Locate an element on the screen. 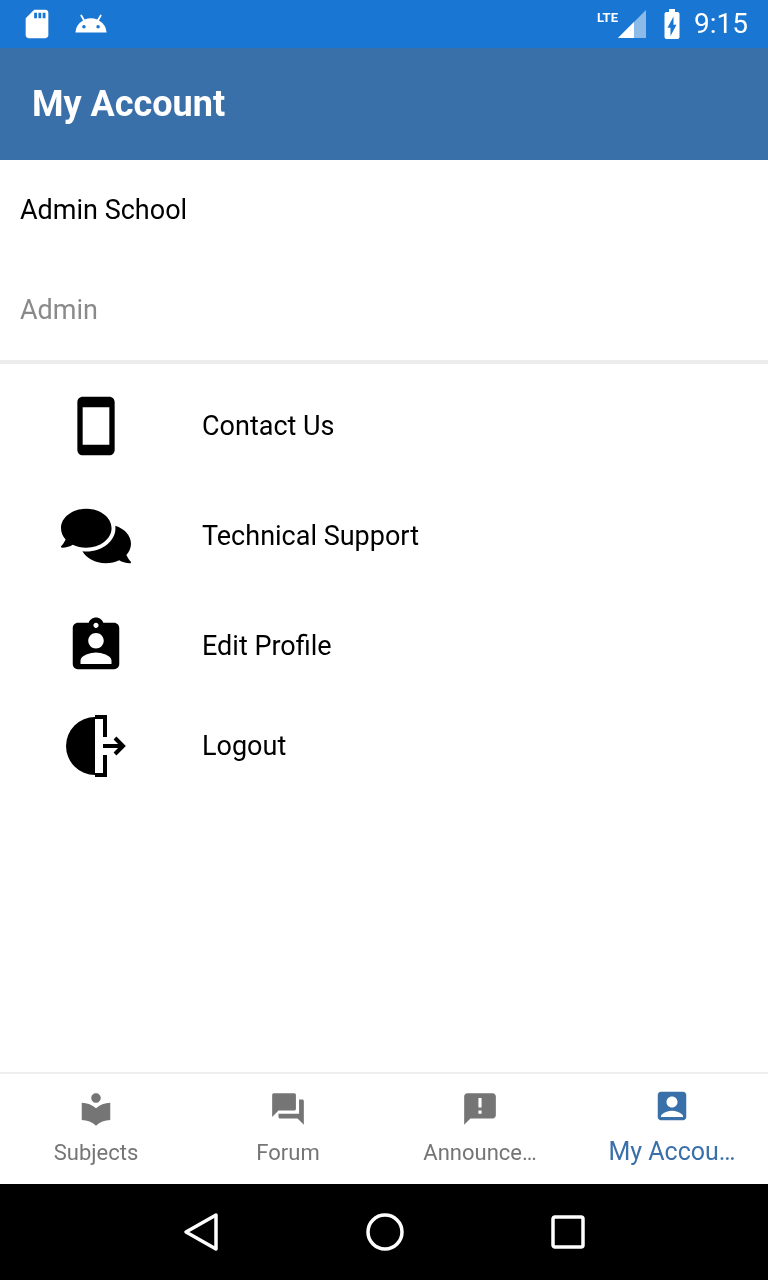  menu-item: Contact Us is located at coordinates (384, 426).